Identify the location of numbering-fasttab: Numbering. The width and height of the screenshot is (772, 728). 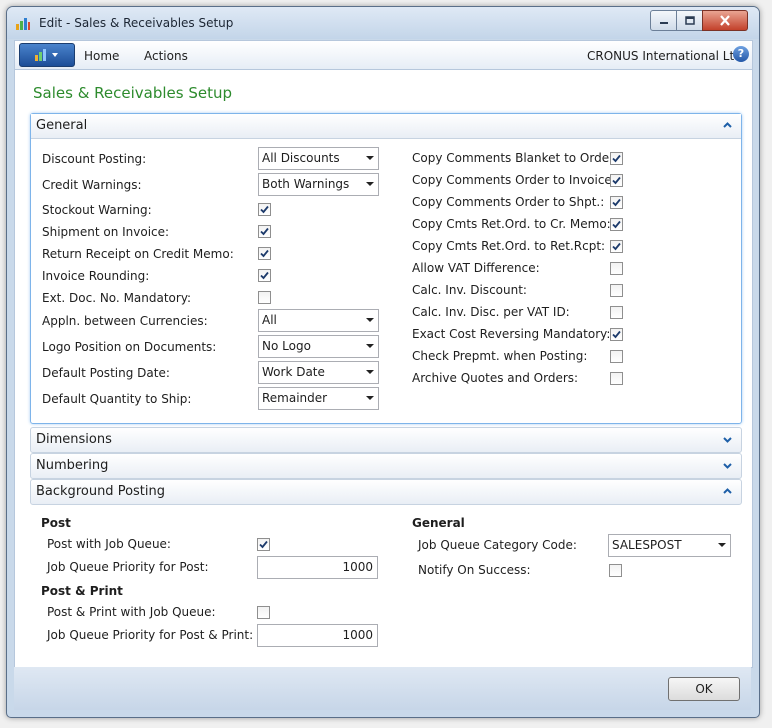
(386, 466).